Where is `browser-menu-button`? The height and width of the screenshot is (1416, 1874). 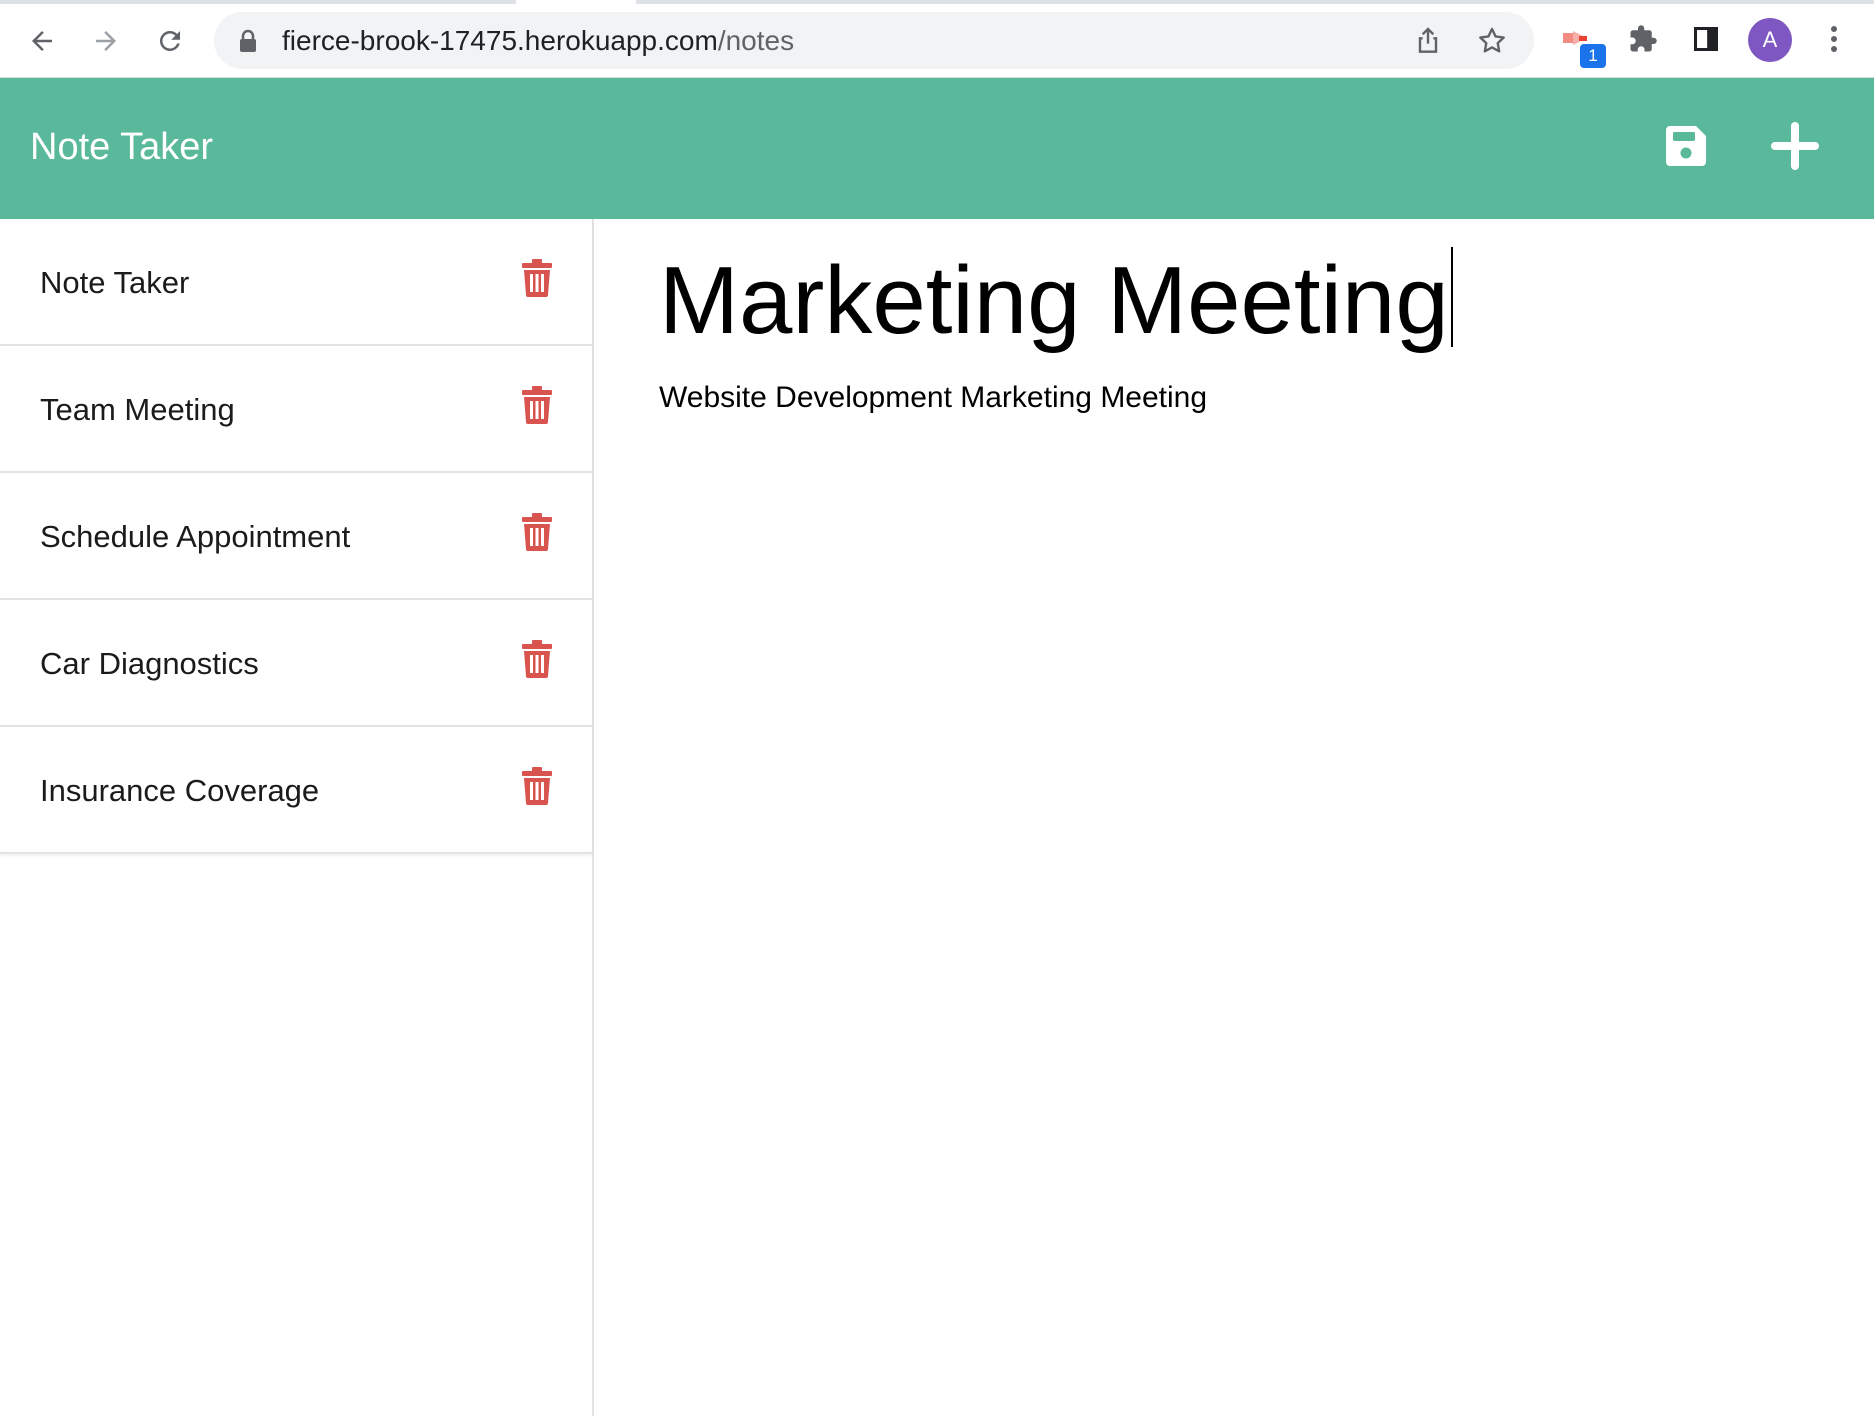 browser-menu-button is located at coordinates (1834, 39).